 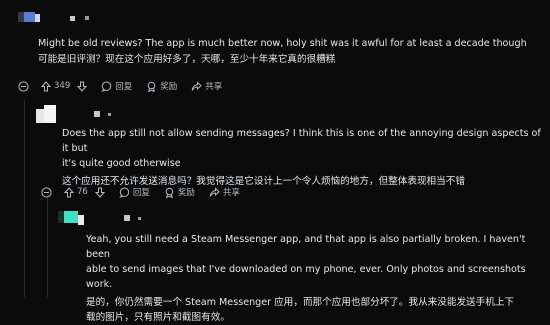 I want to click on vote-count: 76, so click(x=82, y=192).